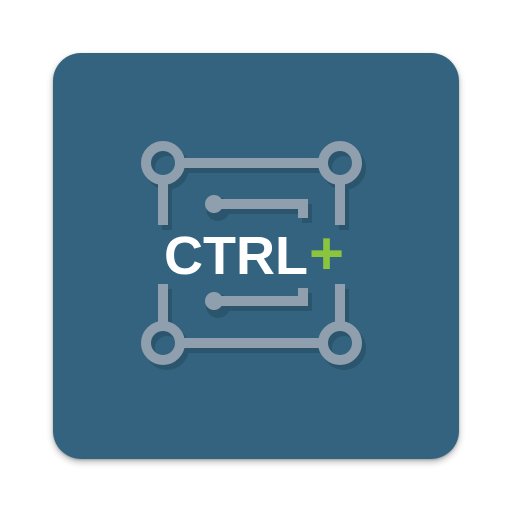 This screenshot has height=512, width=512. What do you see at coordinates (214, 301) in the screenshot?
I see `lower-inner-dot` at bounding box center [214, 301].